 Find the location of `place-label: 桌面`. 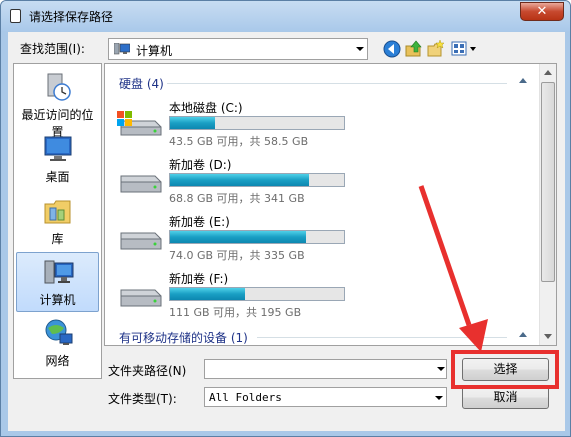

place-label: 桌面 is located at coordinates (57, 177).